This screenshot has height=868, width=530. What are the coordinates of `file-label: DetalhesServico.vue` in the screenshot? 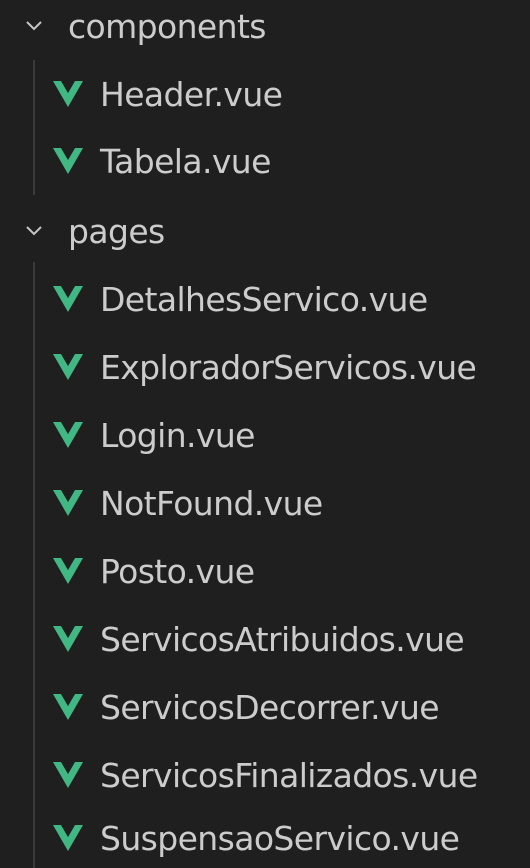 It's located at (264, 299).